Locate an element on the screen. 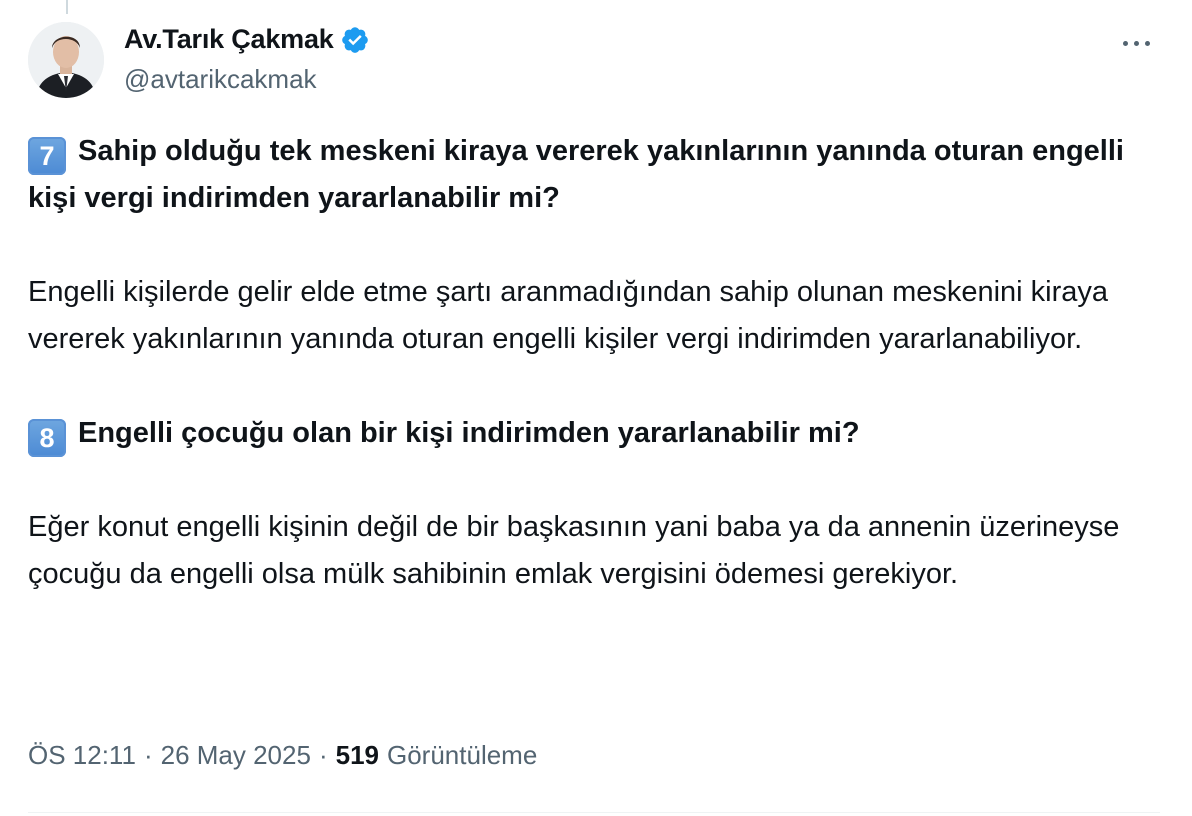 Image resolution: width=1192 pixels, height=816 pixels. keycap-7-icon: 7 is located at coordinates (47, 156).